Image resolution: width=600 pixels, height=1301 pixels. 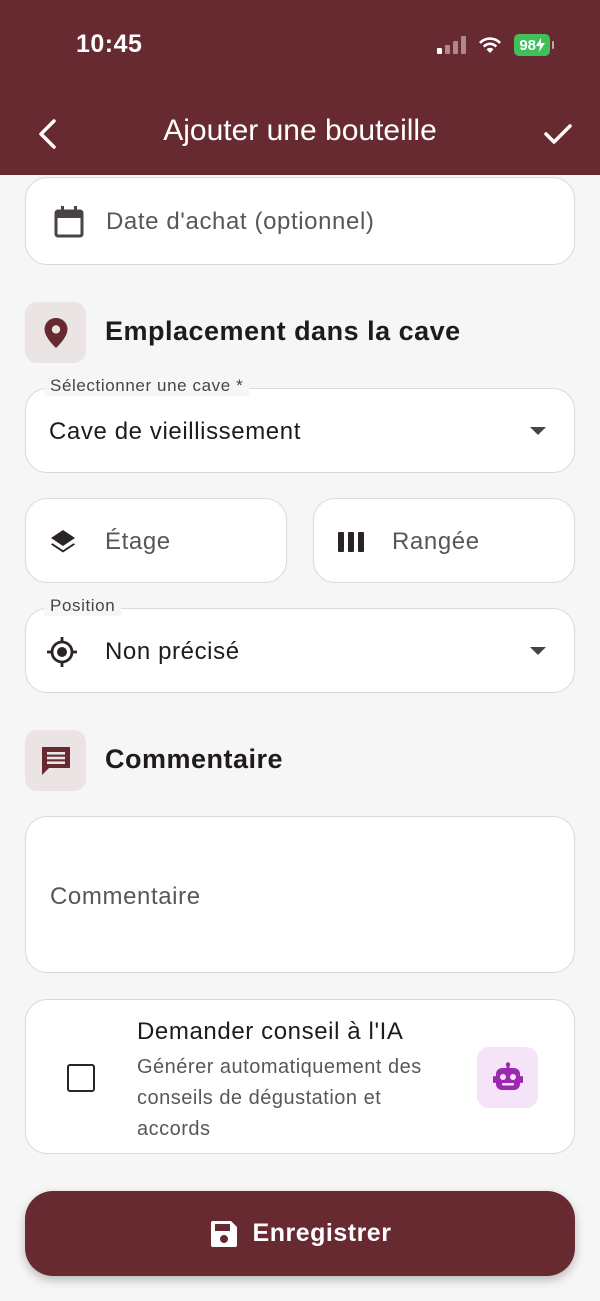 I want to click on confirm-button, so click(x=558, y=134).